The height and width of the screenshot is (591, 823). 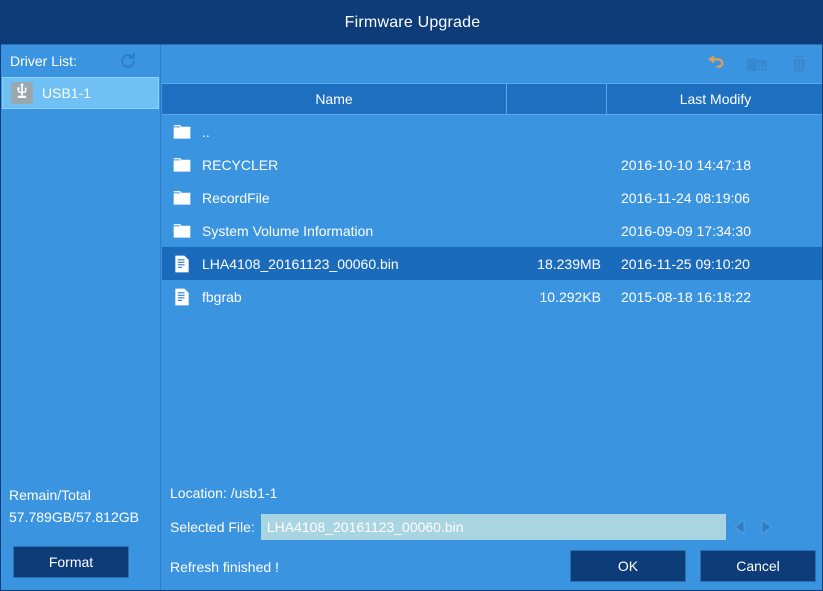 What do you see at coordinates (80, 61) in the screenshot?
I see `driver-list-header: Driver List:` at bounding box center [80, 61].